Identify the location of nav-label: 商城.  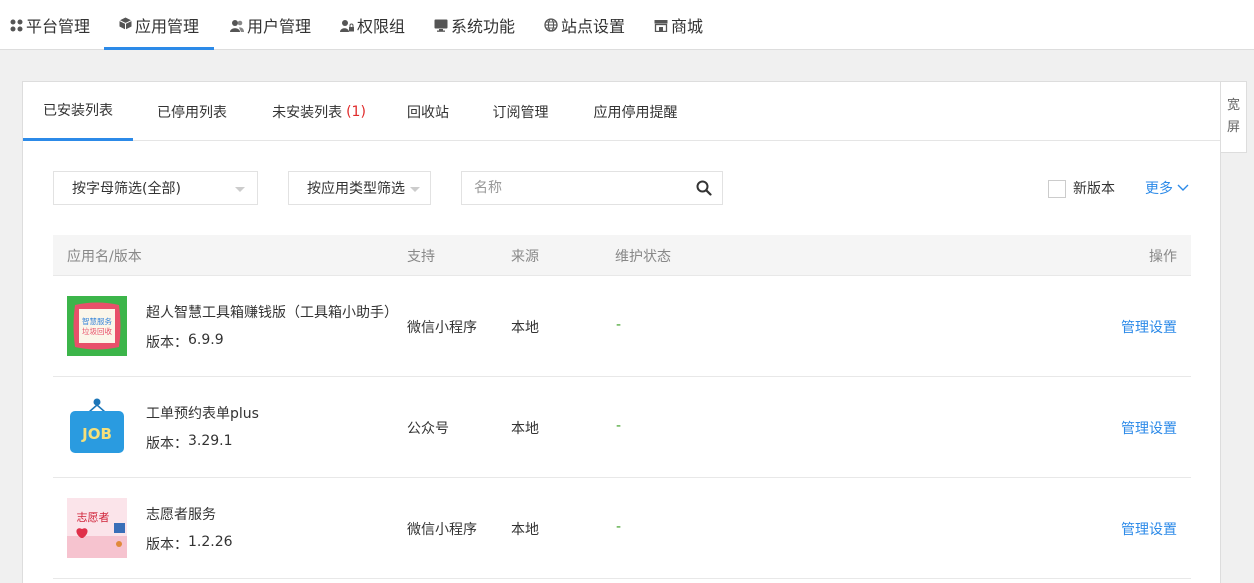
(687, 26).